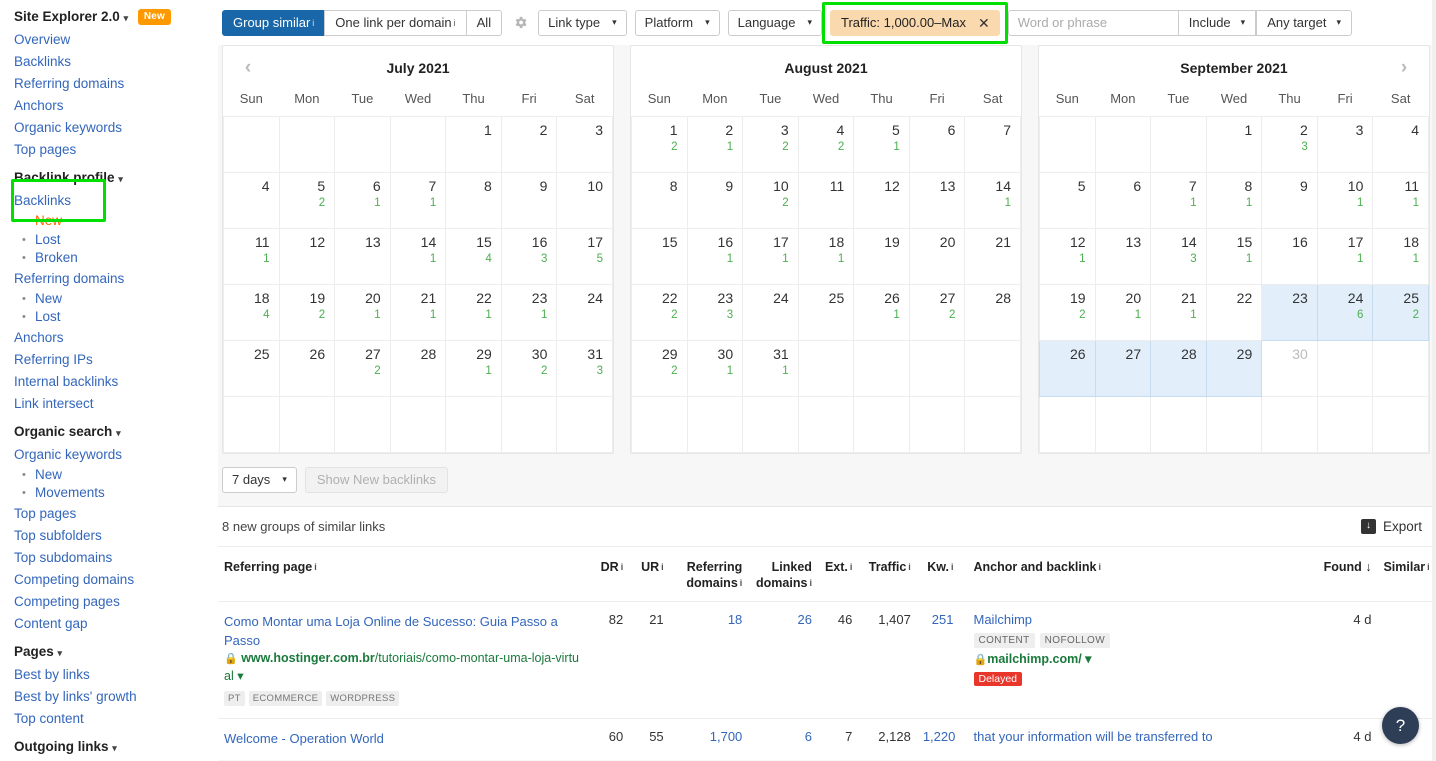  I want to click on cell-kw: 1,220, so click(938, 738).